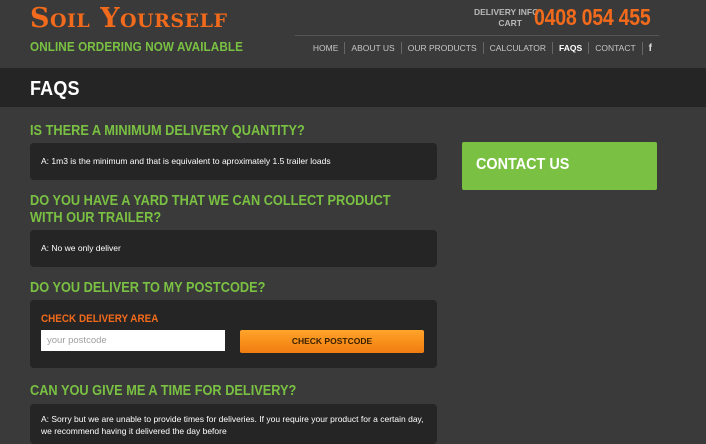 This screenshot has height=444, width=706. Describe the element at coordinates (148, 288) in the screenshot. I see `faq-question: DO YOU DELIVER TO MY POSTCODE?` at that location.